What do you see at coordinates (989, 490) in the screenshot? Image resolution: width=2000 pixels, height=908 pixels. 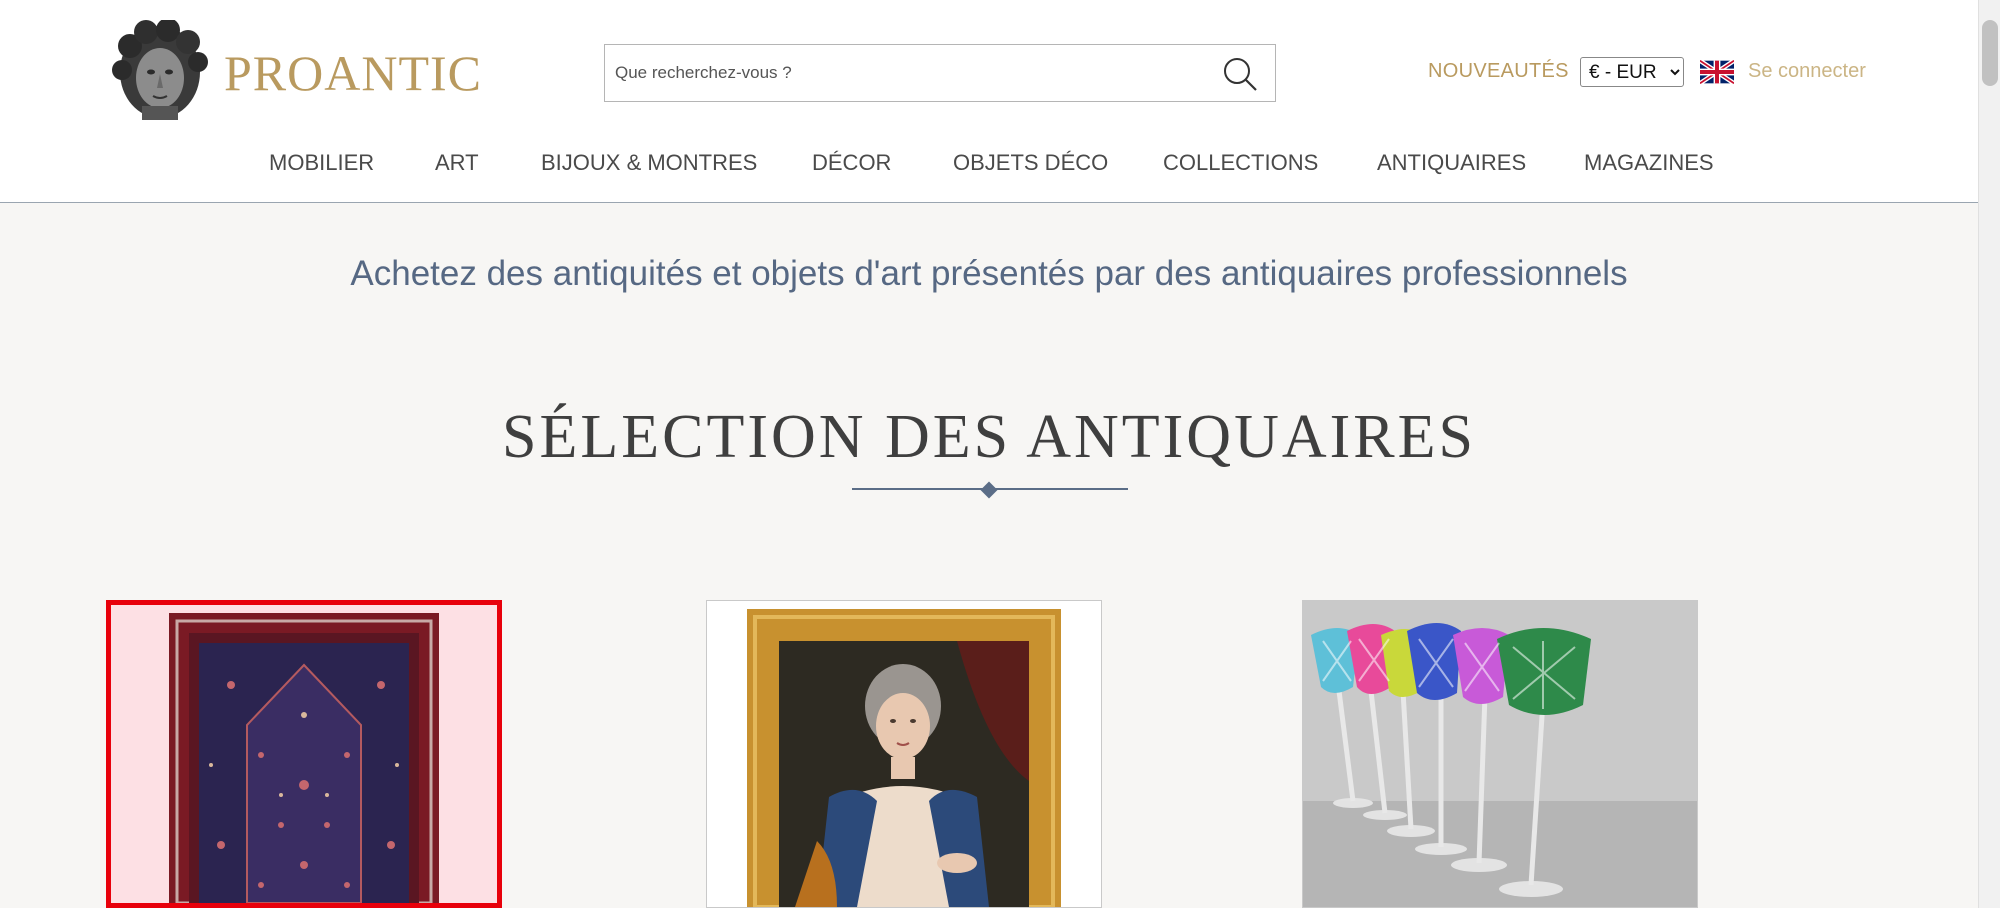 I see `title-divider-diamond` at bounding box center [989, 490].